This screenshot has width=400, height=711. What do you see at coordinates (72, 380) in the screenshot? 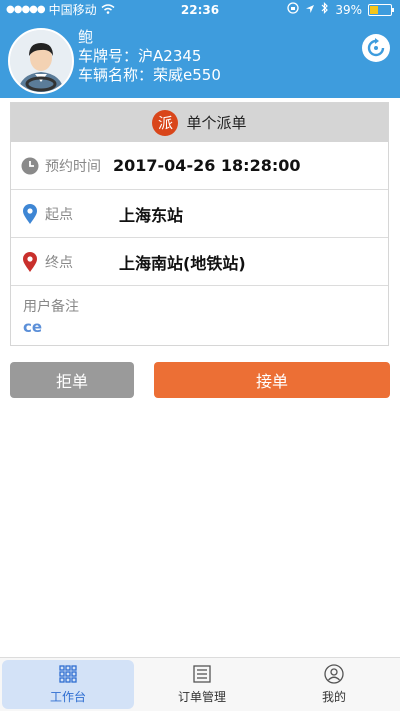
I see `reject-button: 拒单` at bounding box center [72, 380].